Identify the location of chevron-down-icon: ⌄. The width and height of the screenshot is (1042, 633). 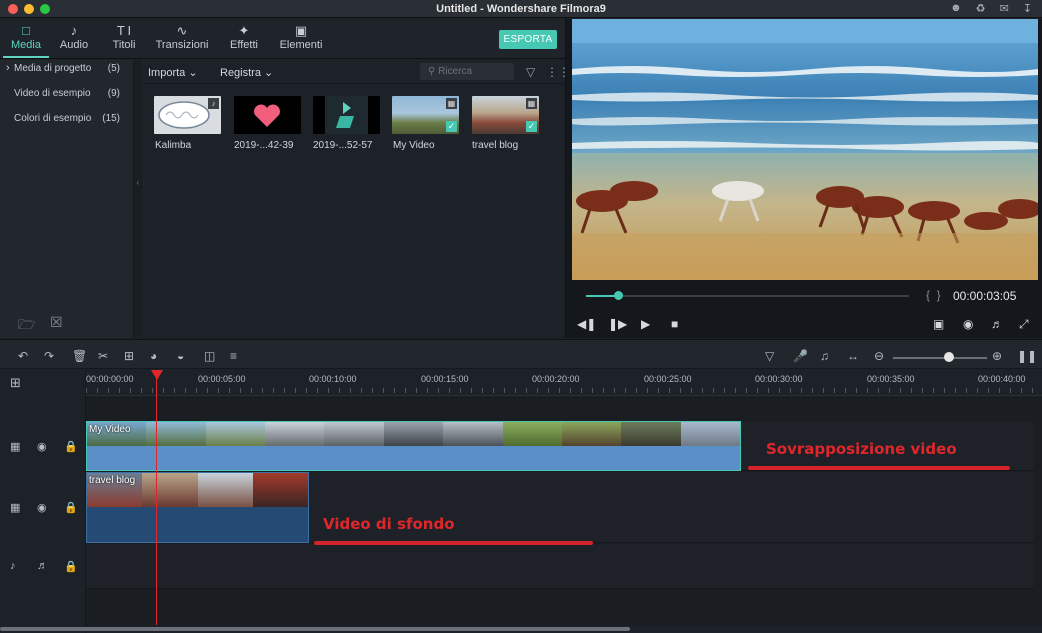
(269, 73).